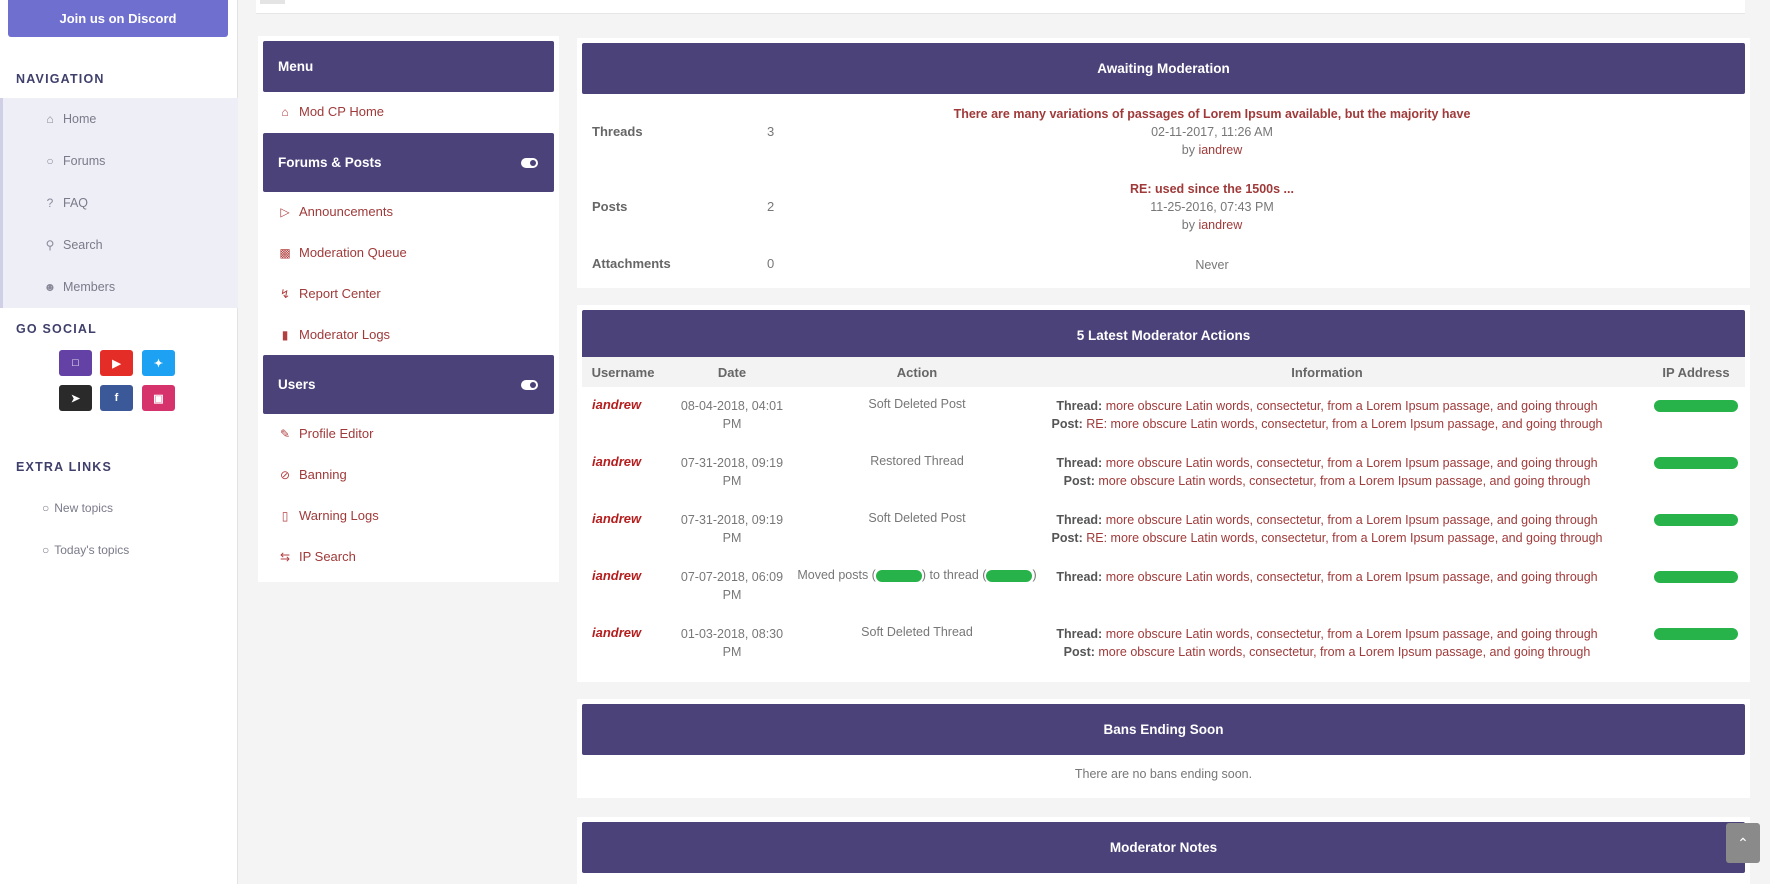 The width and height of the screenshot is (1770, 884). I want to click on menu-link-banning: ⊘ Banning, so click(312, 474).